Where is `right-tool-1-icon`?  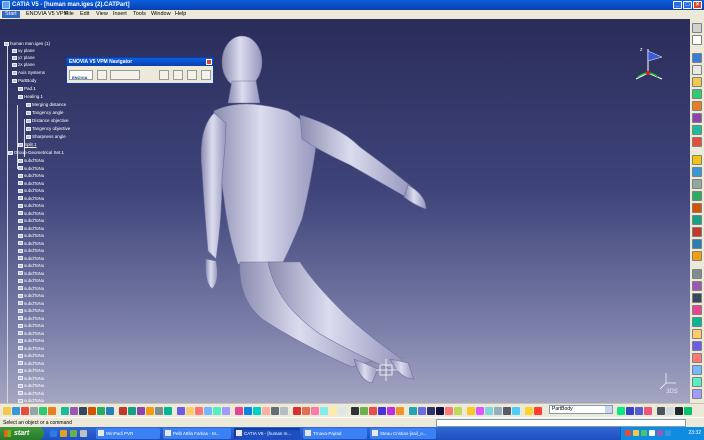 right-tool-1-icon is located at coordinates (697, 28).